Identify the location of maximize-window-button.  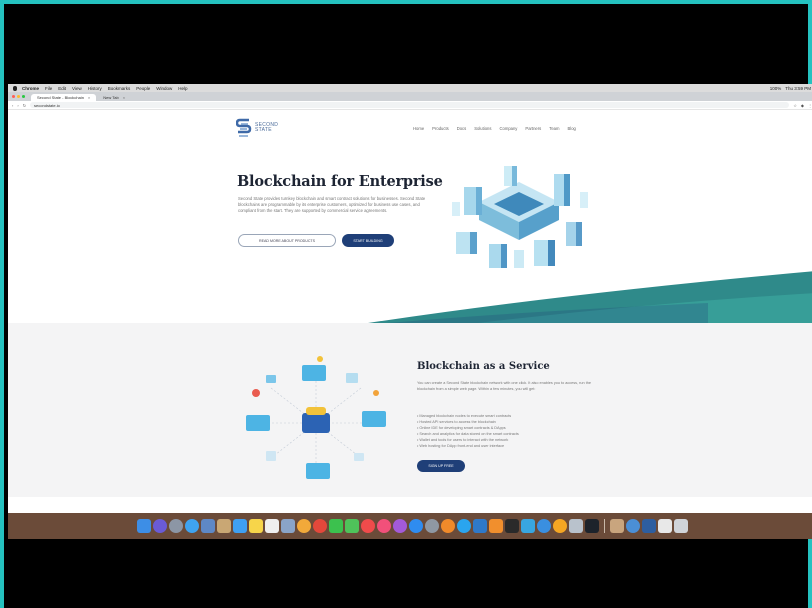
(23, 96).